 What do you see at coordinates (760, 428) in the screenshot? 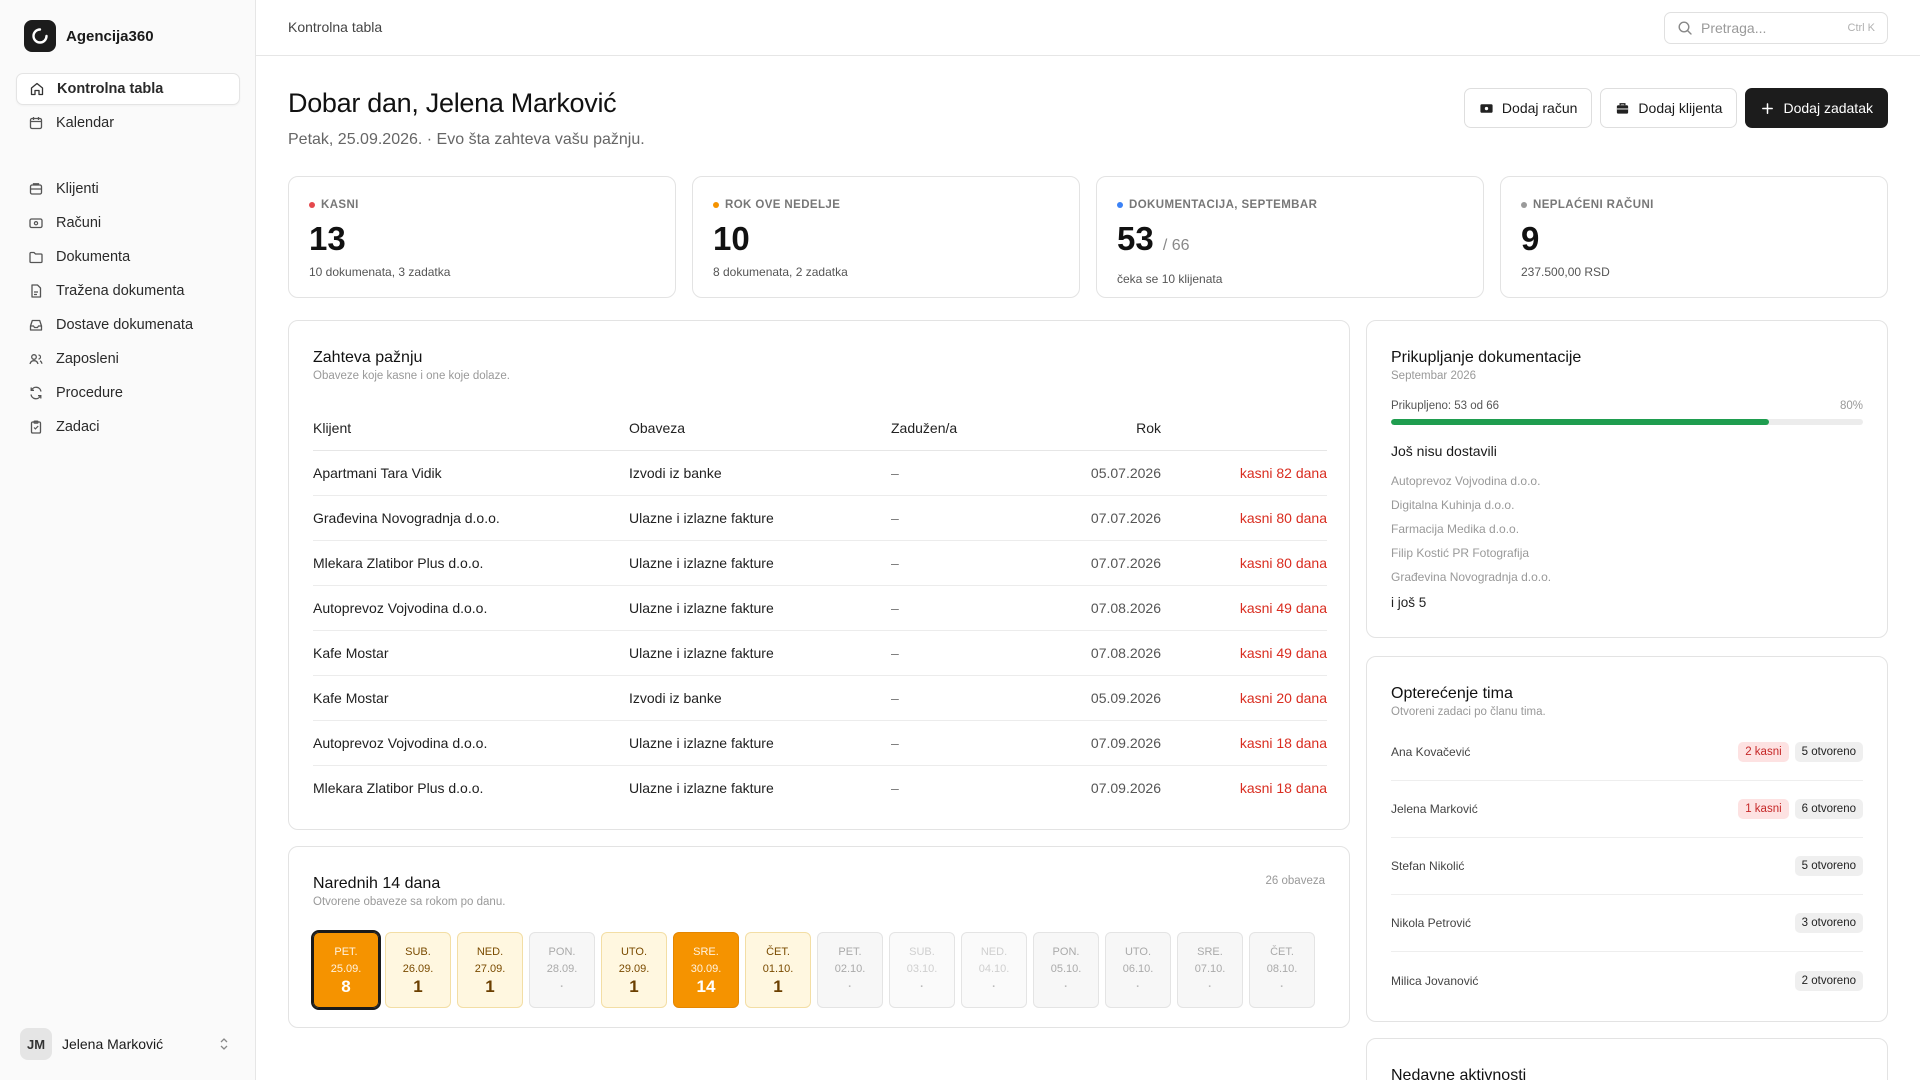
I see `column-header-obligation: Obaveza` at bounding box center [760, 428].